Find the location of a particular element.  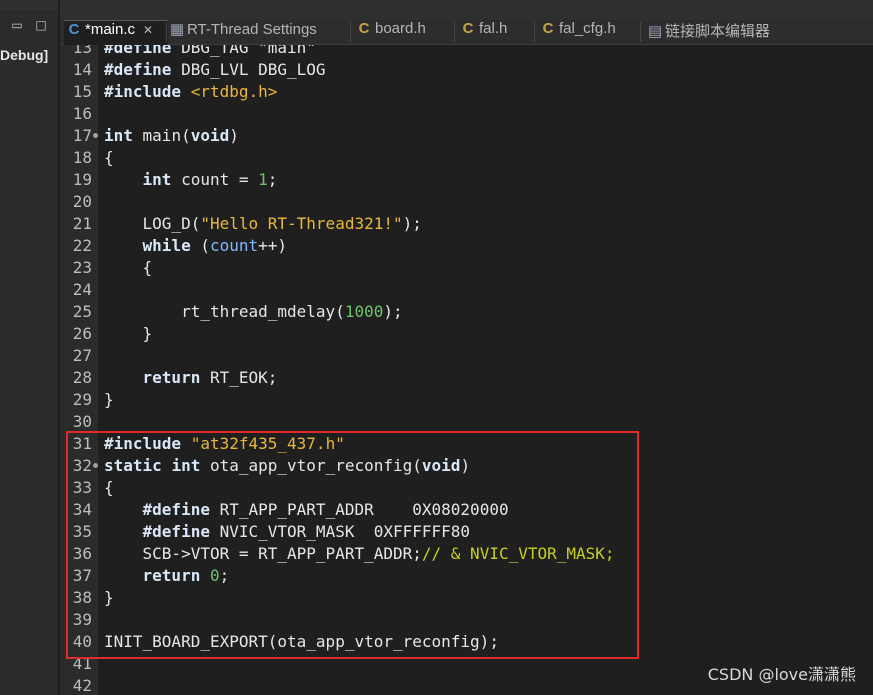

code-line: 23 { is located at coordinates (466, 268).